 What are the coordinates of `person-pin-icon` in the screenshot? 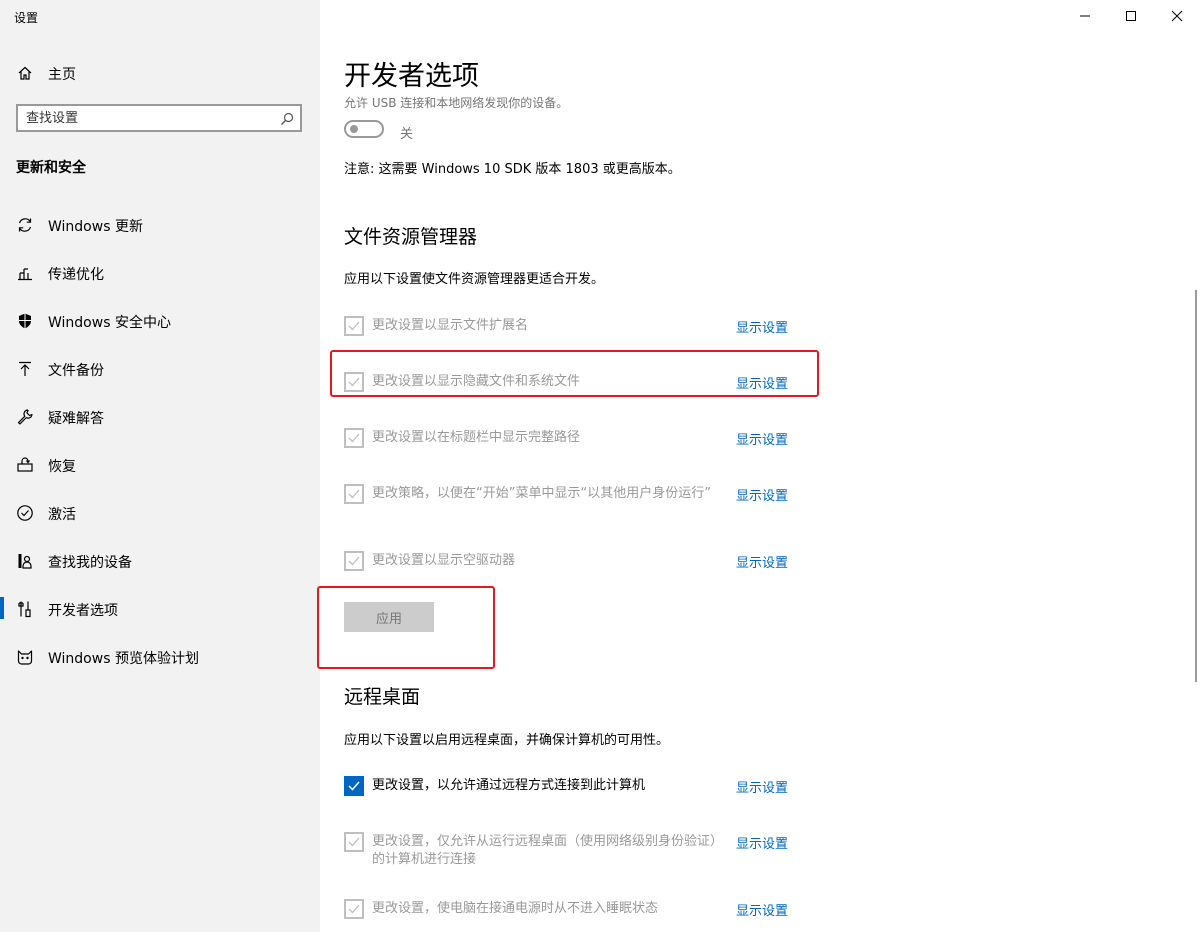 It's located at (25, 561).